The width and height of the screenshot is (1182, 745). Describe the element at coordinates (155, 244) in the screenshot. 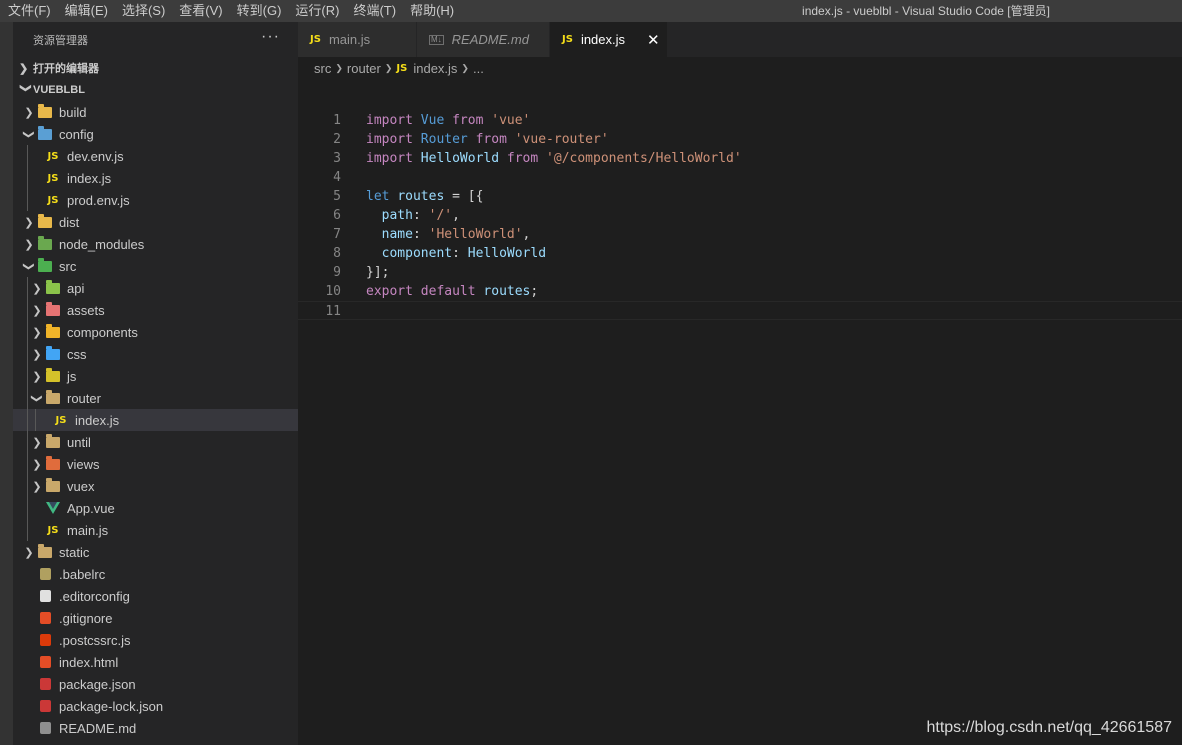

I see `tree-item: ❯ node_modules` at that location.